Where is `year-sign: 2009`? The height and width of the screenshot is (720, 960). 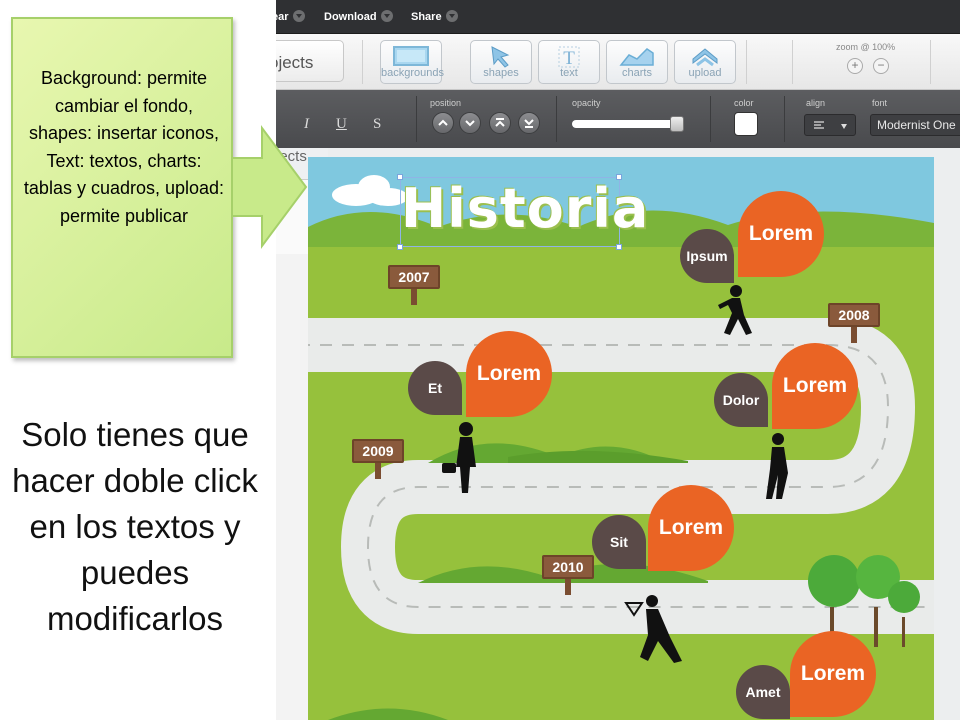
year-sign: 2009 is located at coordinates (378, 459).